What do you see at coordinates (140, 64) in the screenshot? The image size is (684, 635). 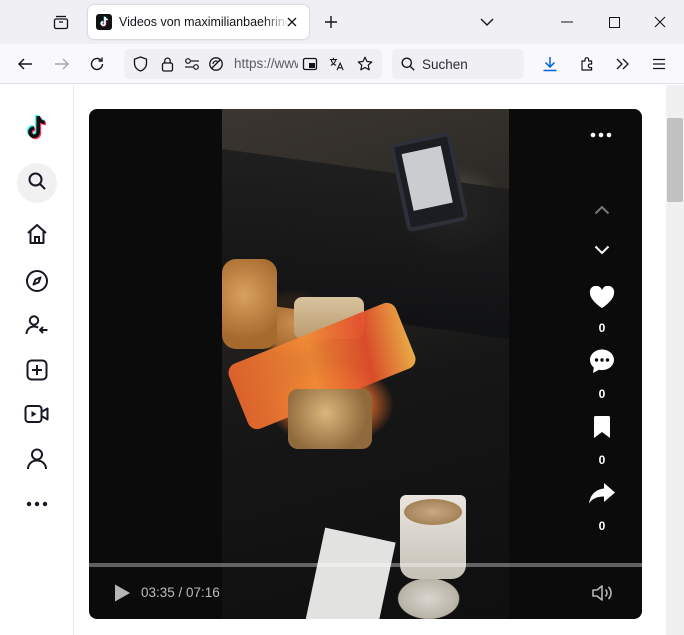 I see `shield-icon` at bounding box center [140, 64].